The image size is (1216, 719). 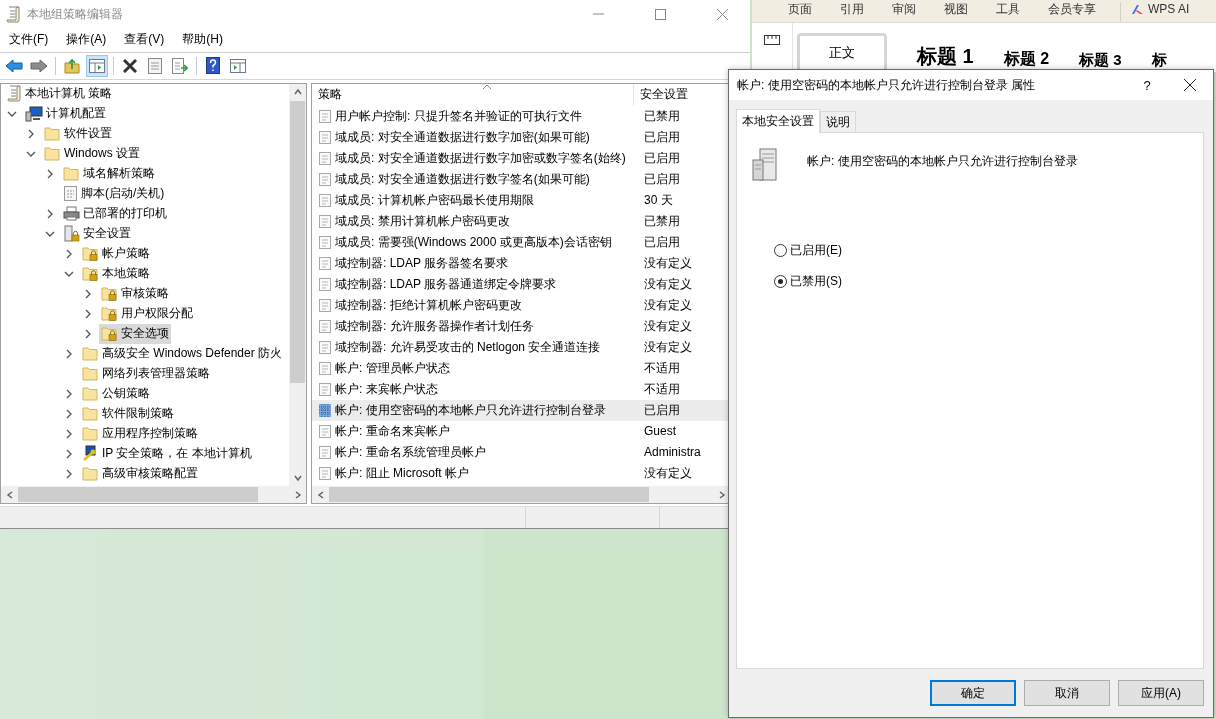 What do you see at coordinates (904, 12) in the screenshot?
I see `ribbon-tab: 审阅` at bounding box center [904, 12].